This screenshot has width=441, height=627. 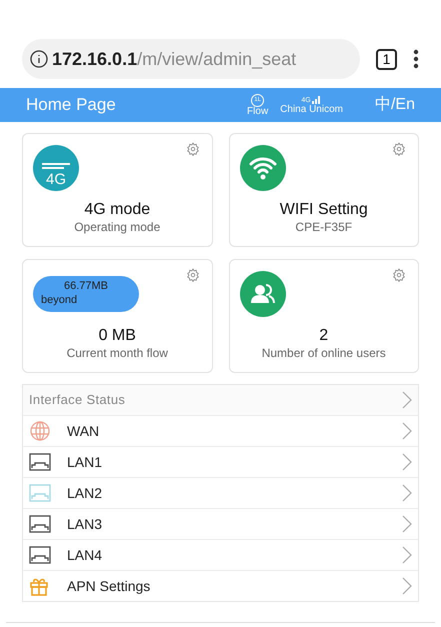 I want to click on list-item: LAN4, so click(x=220, y=554).